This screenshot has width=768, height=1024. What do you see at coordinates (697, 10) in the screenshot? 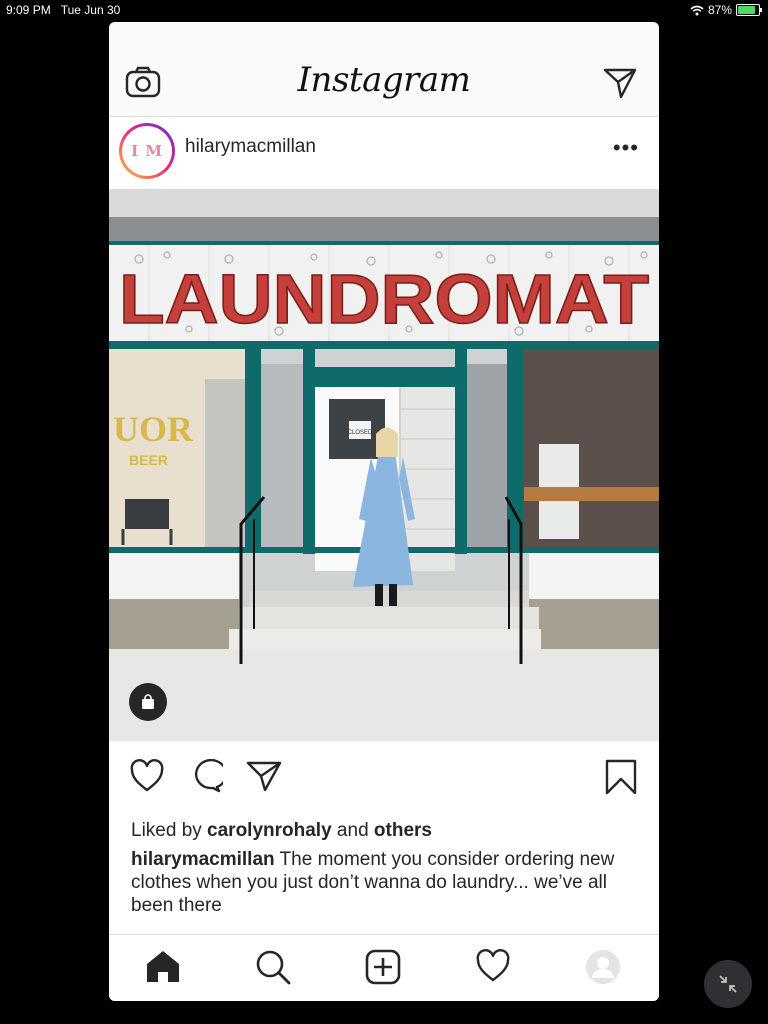
I see `wifi-icon` at bounding box center [697, 10].